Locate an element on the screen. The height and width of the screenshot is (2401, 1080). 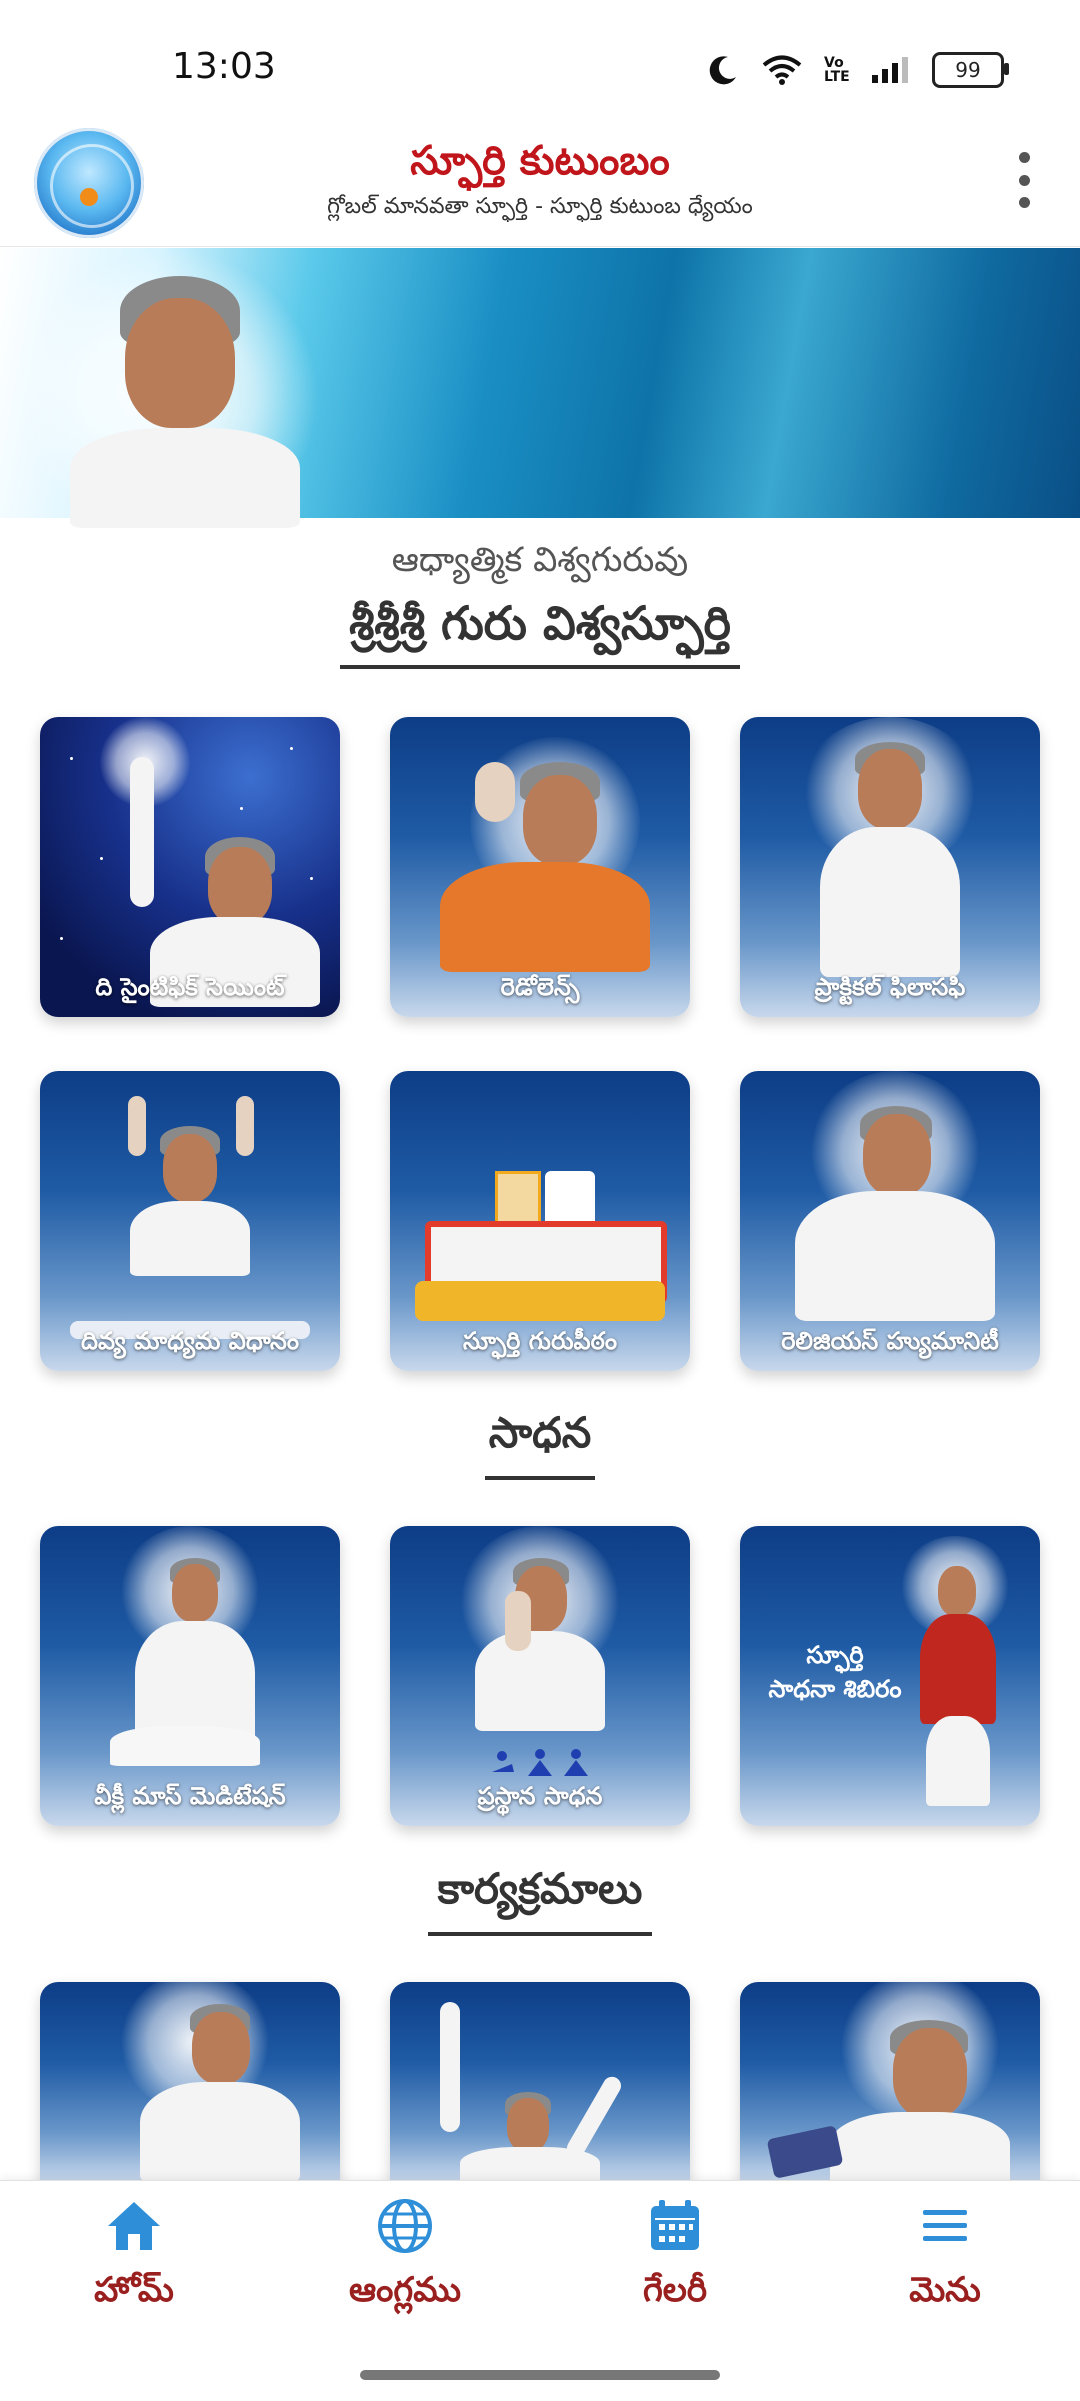
programs-underline is located at coordinates (540, 1934).